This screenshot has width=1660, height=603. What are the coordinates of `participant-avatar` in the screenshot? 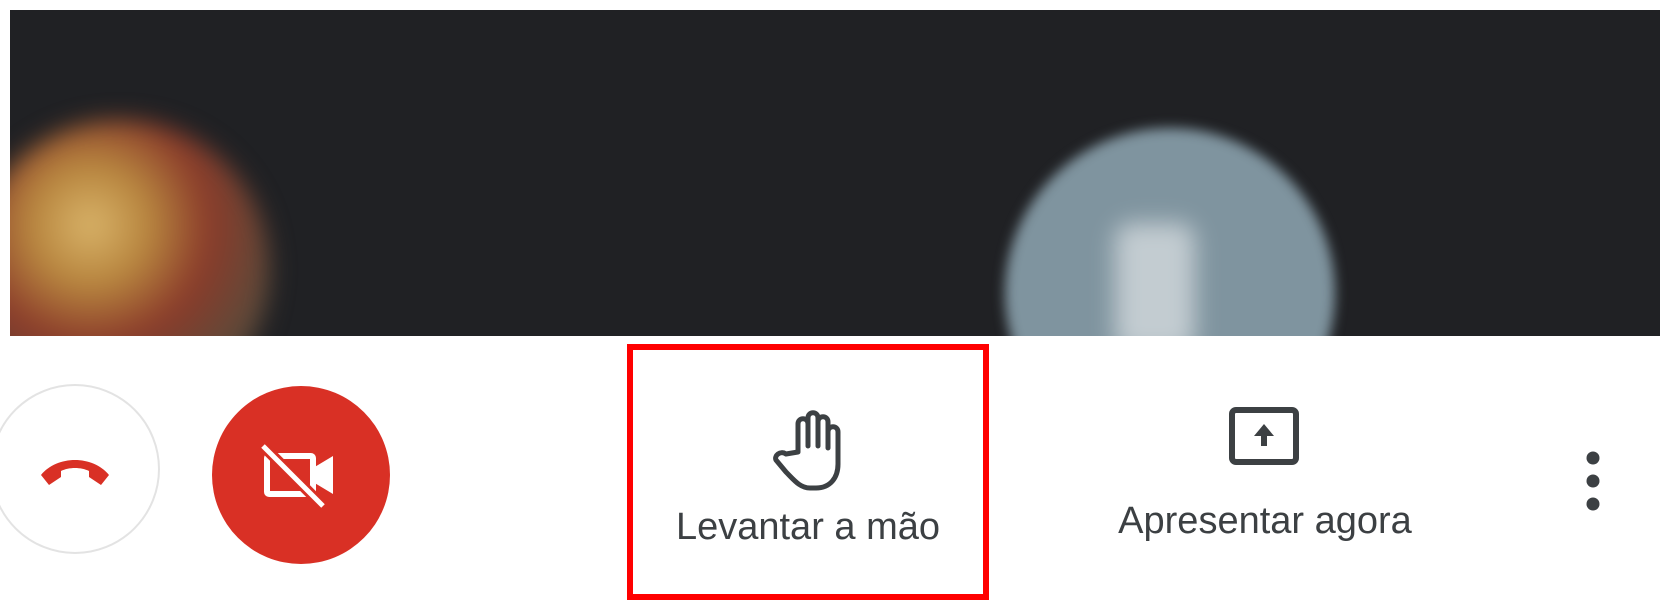 It's located at (1170, 232).